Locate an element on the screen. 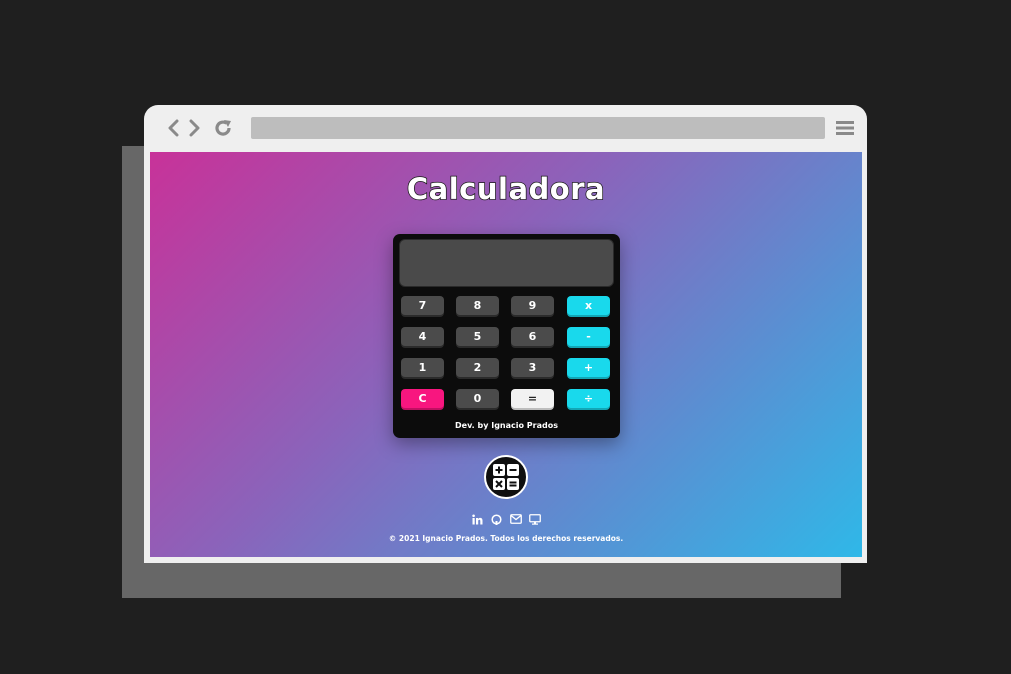  key-digit-4-button: 4 is located at coordinates (422, 336).